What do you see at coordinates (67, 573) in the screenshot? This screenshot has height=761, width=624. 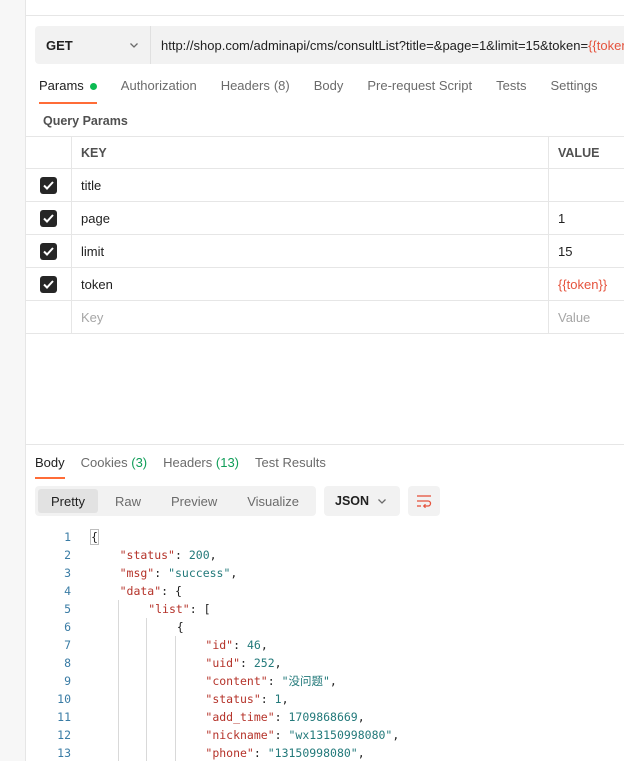 I see `line-number: 3` at bounding box center [67, 573].